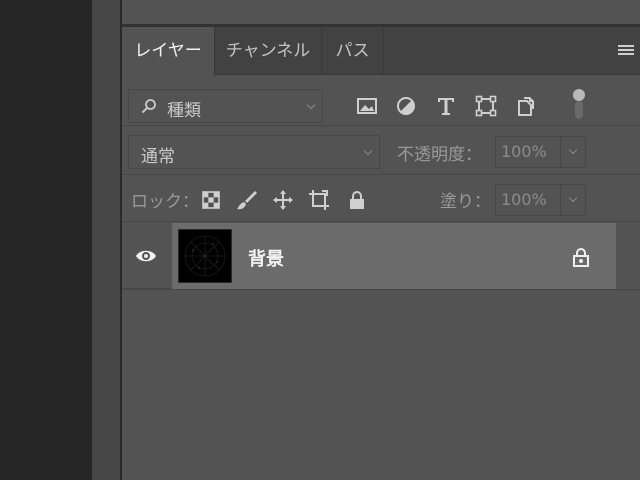 The width and height of the screenshot is (640, 480). I want to click on layer-lock-icon, so click(581, 257).